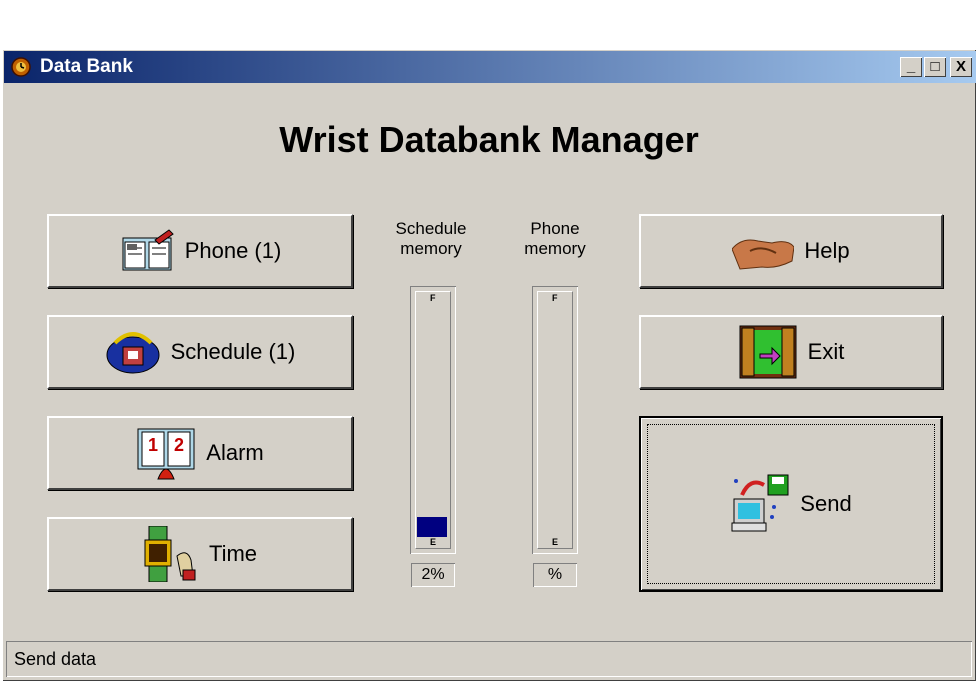 The image size is (976, 691). What do you see at coordinates (170, 554) in the screenshot?
I see `watch-icon` at bounding box center [170, 554].